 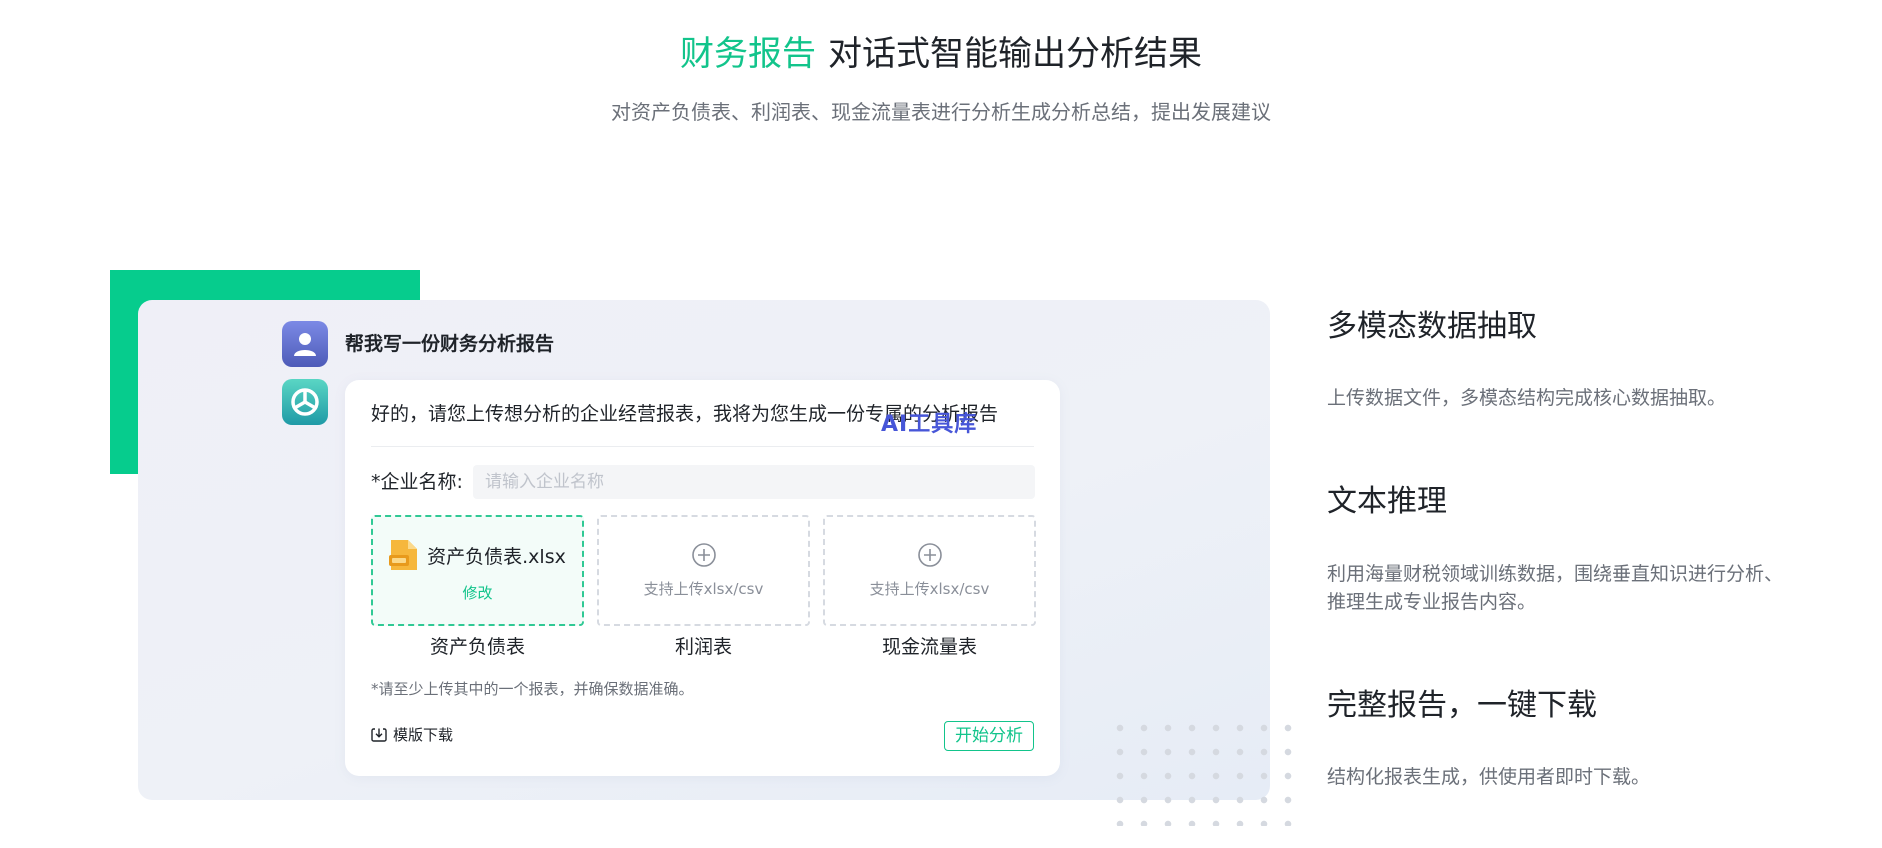 I want to click on decorative-dot-grid, so click(x=1206, y=771).